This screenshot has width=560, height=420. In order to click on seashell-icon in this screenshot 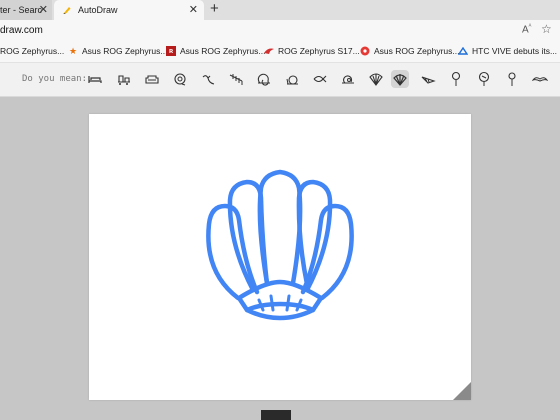, I will do `click(428, 80)`.